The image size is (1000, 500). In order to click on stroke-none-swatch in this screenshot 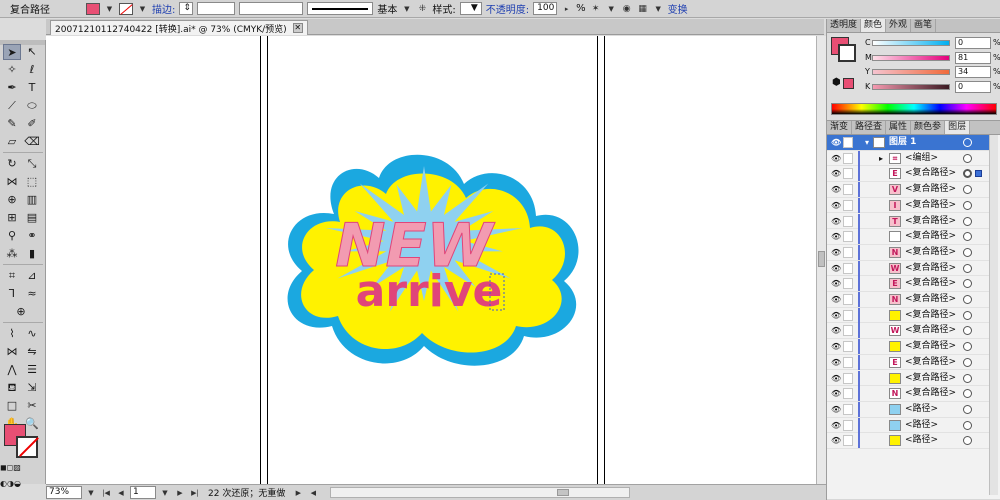, I will do `click(126, 8)`.